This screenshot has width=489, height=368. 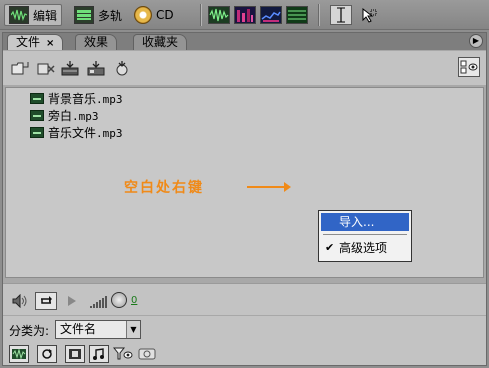 I want to click on file-name: 音乐文件.mp3, so click(x=85, y=132).